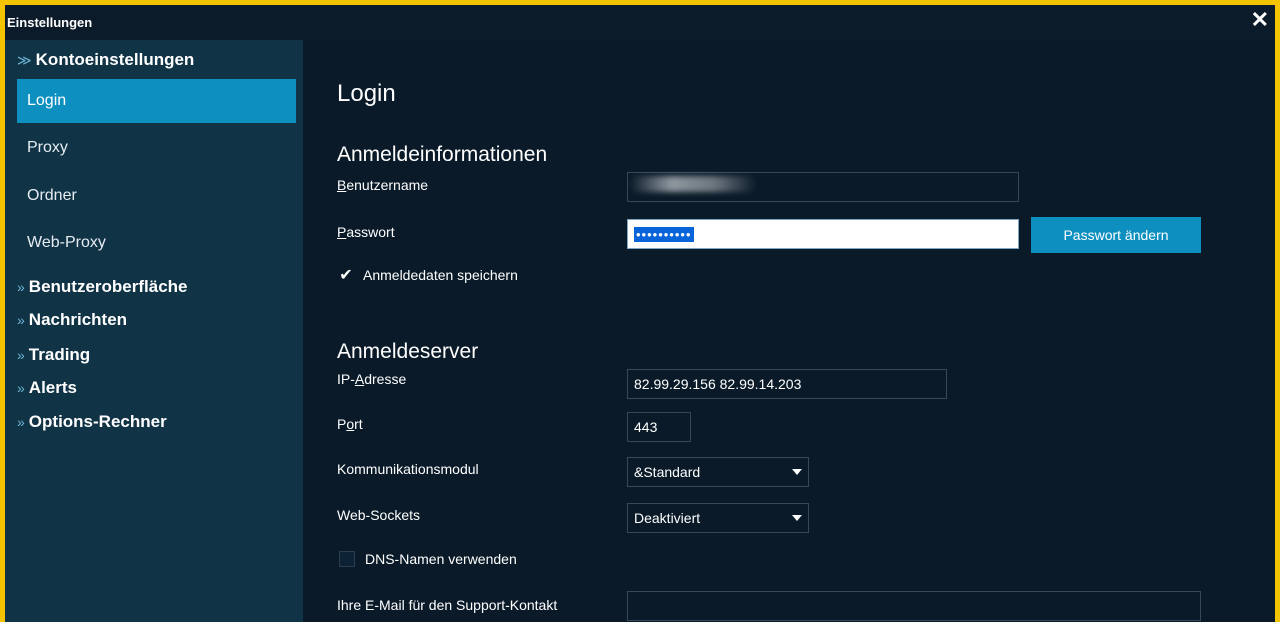 Image resolution: width=1280 pixels, height=622 pixels. Describe the element at coordinates (646, 427) in the screenshot. I see `port-value: 443` at that location.